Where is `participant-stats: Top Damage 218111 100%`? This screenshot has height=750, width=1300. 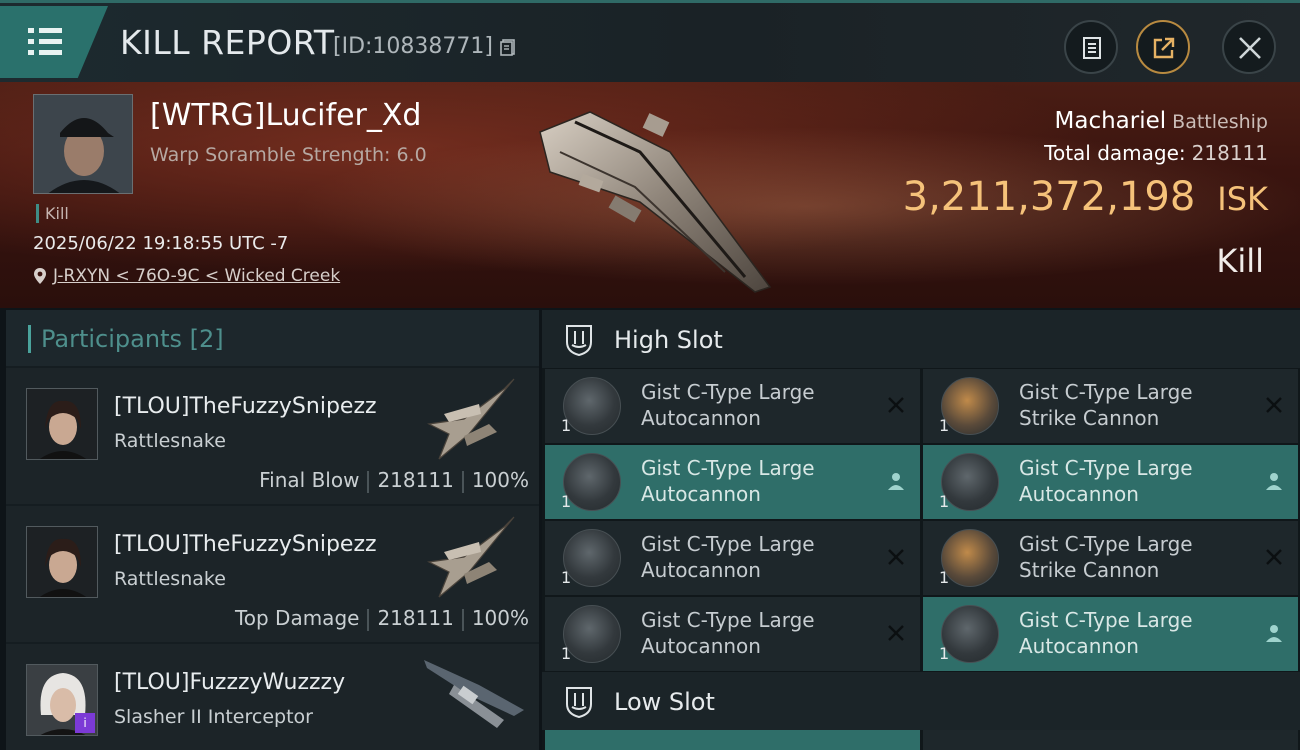
participant-stats: Top Damage 218111 100% is located at coordinates (382, 618).